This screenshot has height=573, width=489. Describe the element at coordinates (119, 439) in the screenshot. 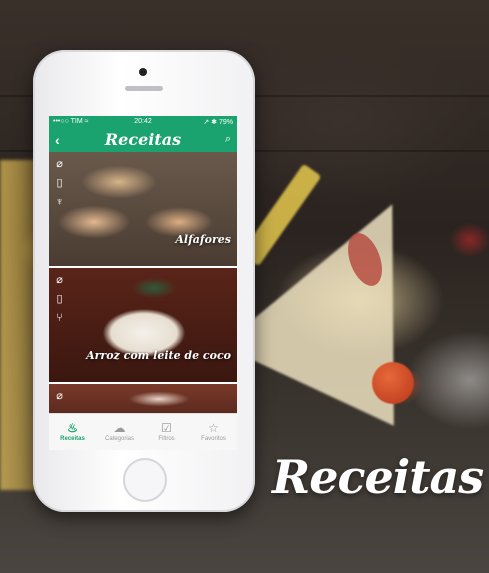

I see `tab-label: Categorias` at that location.